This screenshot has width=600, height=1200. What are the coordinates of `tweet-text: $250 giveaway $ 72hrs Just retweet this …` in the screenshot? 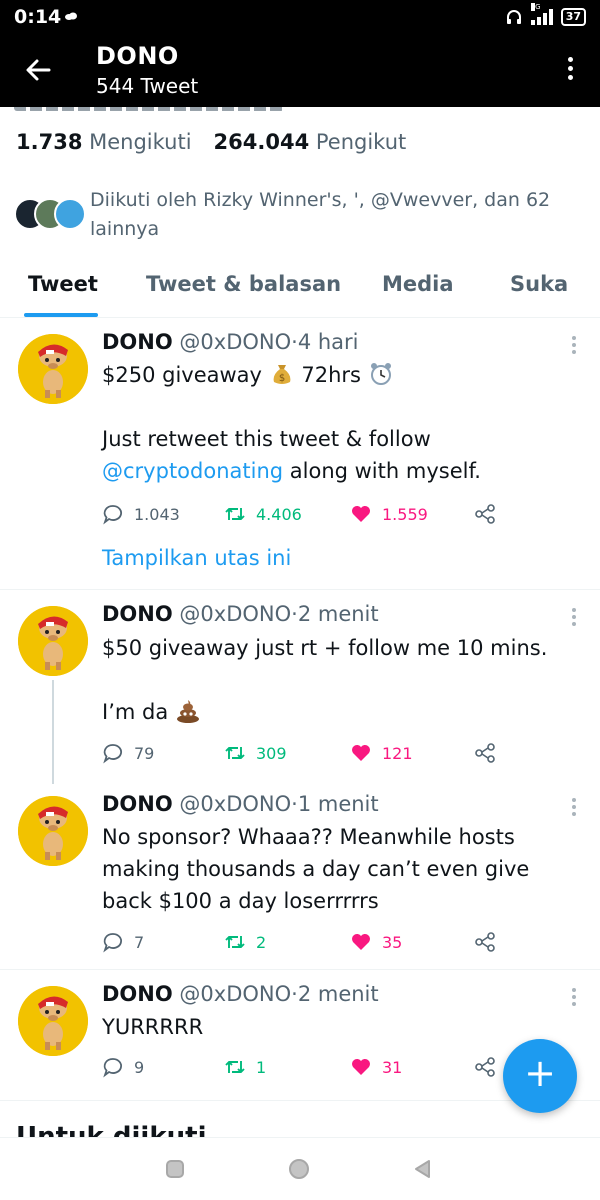 It's located at (291, 423).